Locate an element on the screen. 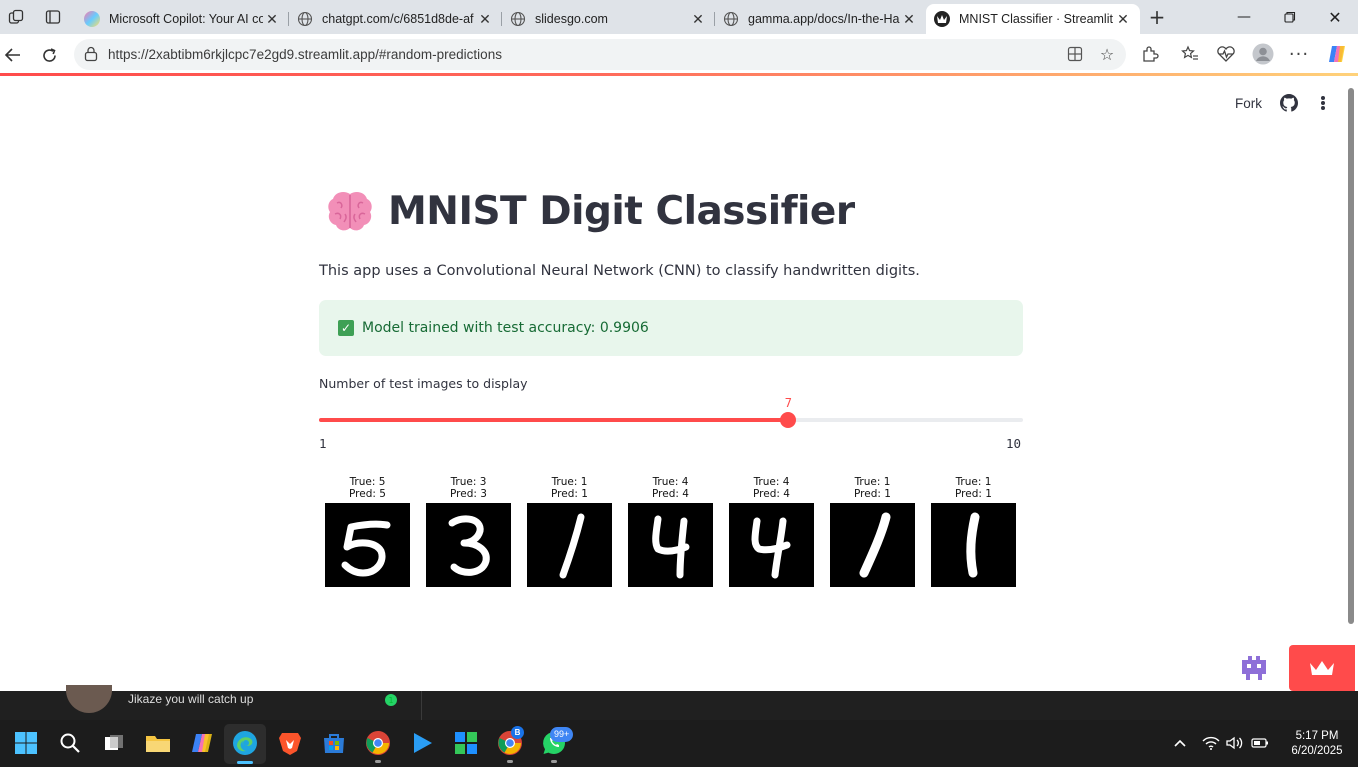  slider-thumb is located at coordinates (788, 420).